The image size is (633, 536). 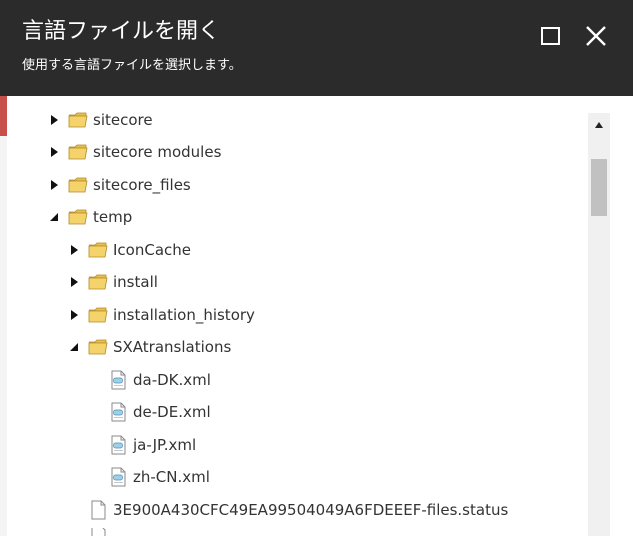 I want to click on tree-item-zh-cn-xml: zh-CN.xml, so click(x=148, y=477).